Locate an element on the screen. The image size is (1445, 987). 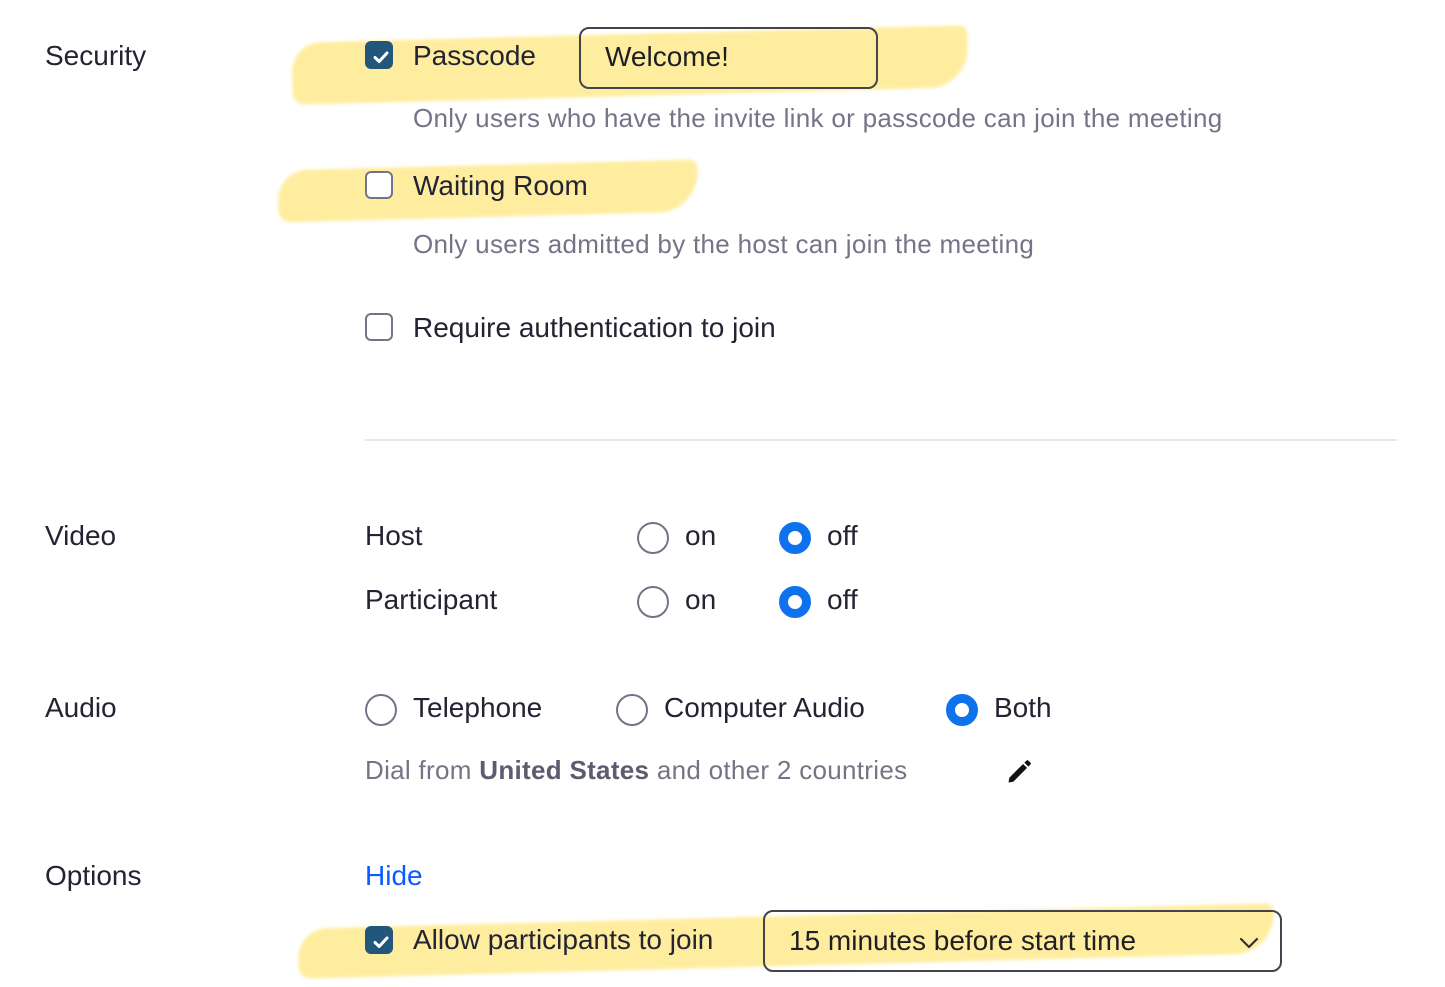
join-time-select: 15 minutes before start time is located at coordinates (1022, 941).